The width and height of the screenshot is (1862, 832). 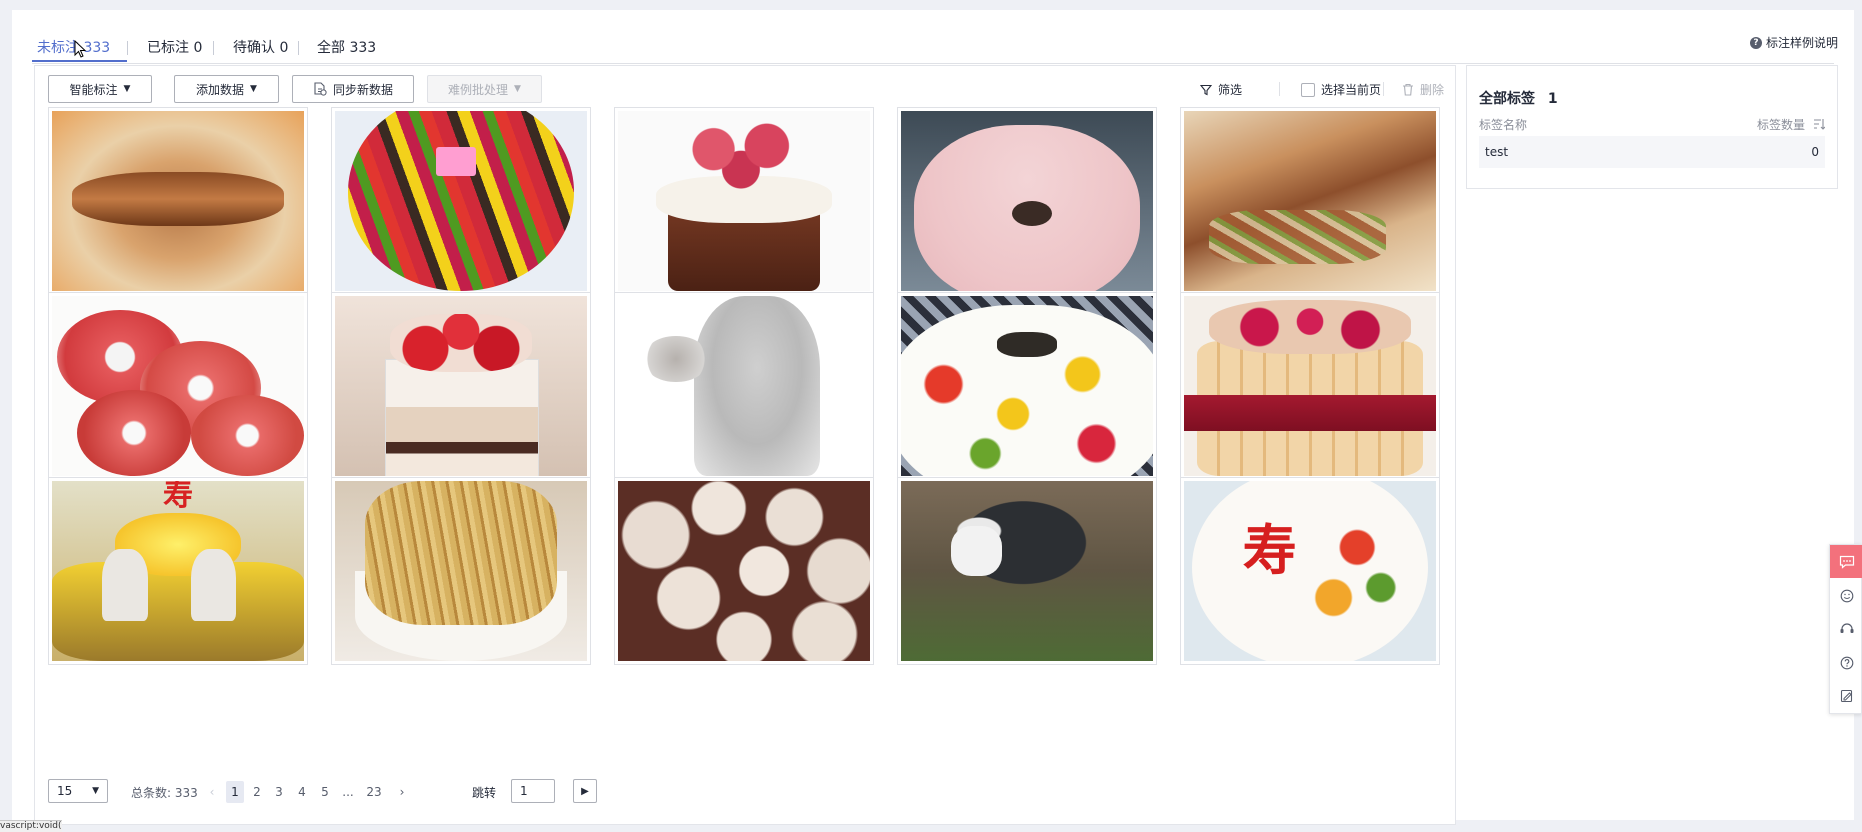 What do you see at coordinates (1230, 90) in the screenshot?
I see `filter-label: 筛选` at bounding box center [1230, 90].